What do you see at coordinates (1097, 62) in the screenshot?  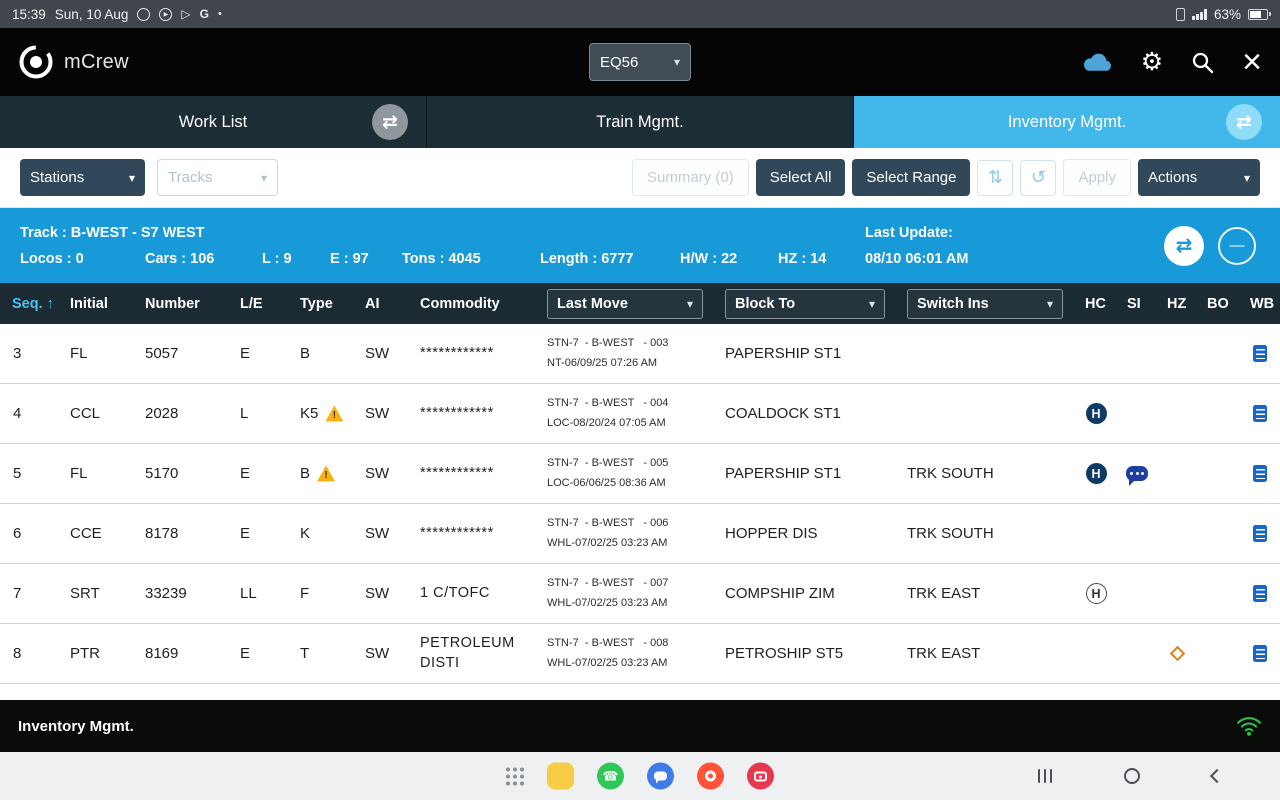 I see `cloud-sync-icon` at bounding box center [1097, 62].